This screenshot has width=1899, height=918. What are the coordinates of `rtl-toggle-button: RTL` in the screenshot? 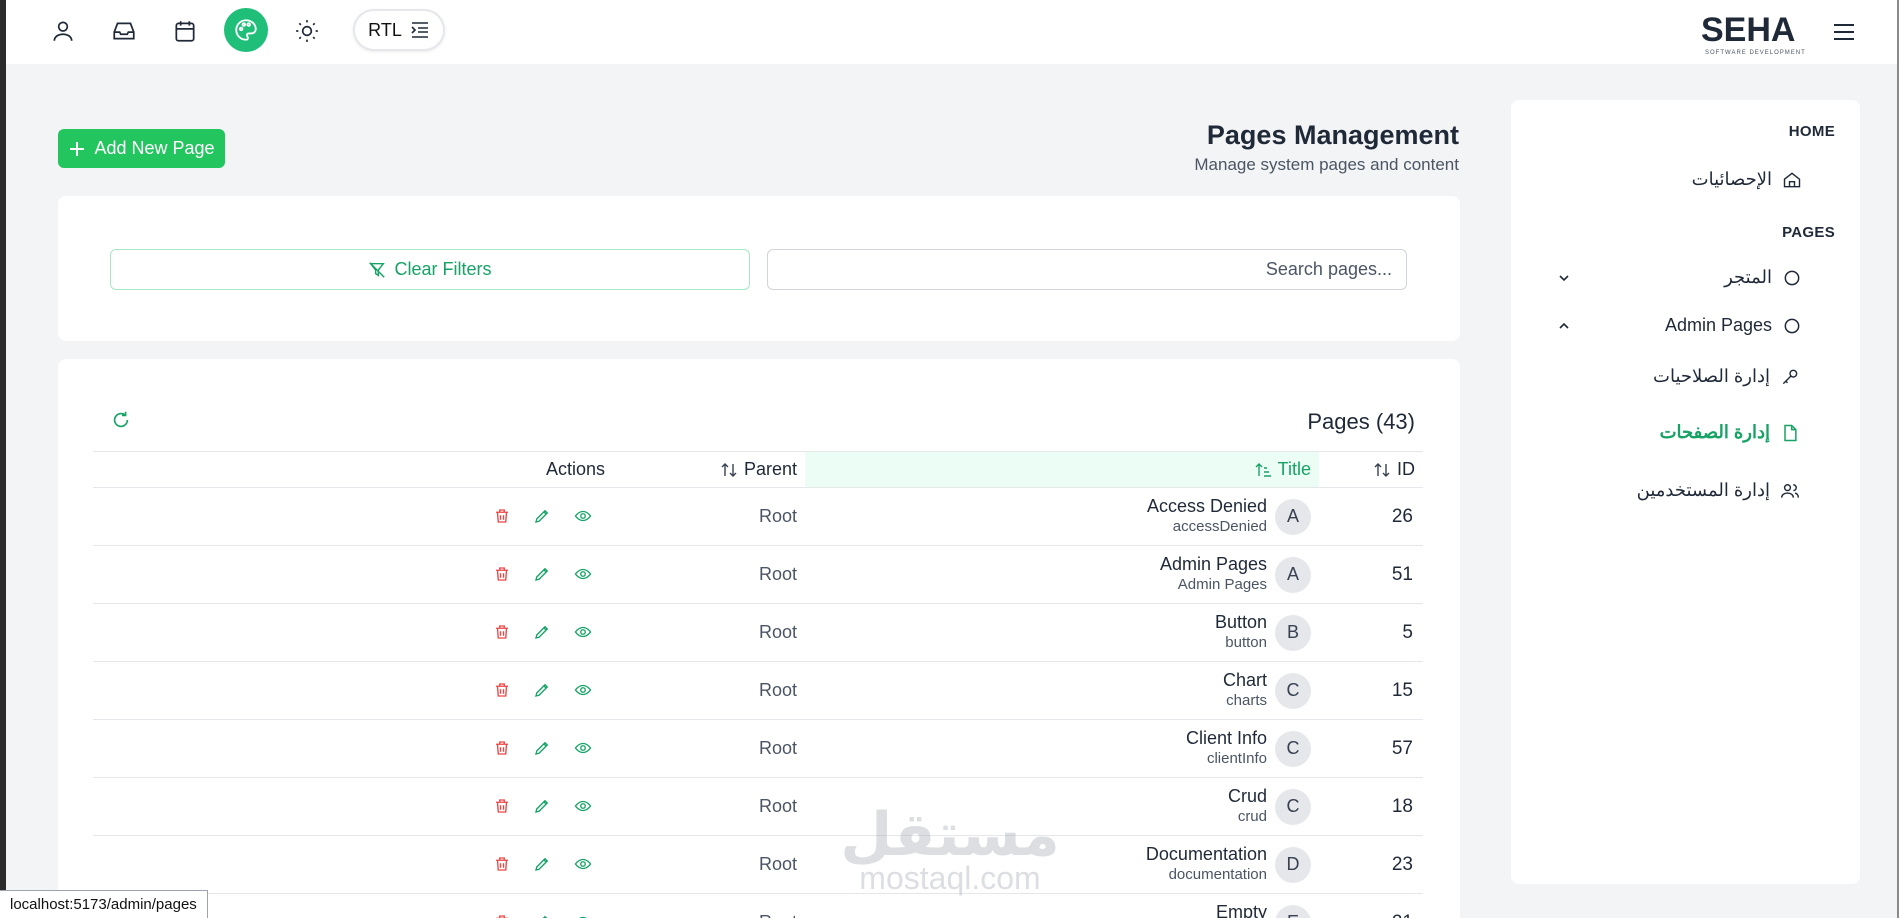 It's located at (399, 30).